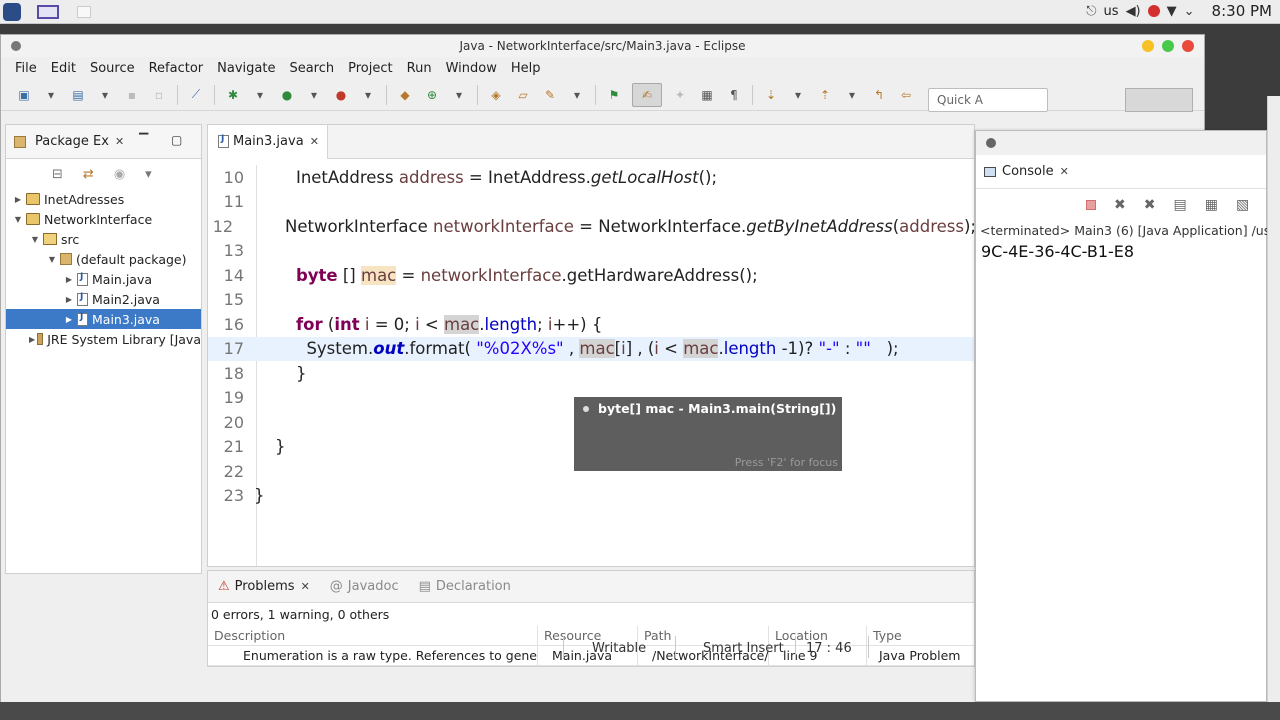 This screenshot has height=720, width=1280. I want to click on debug-dropdown-icon: ▾, so click(260, 95).